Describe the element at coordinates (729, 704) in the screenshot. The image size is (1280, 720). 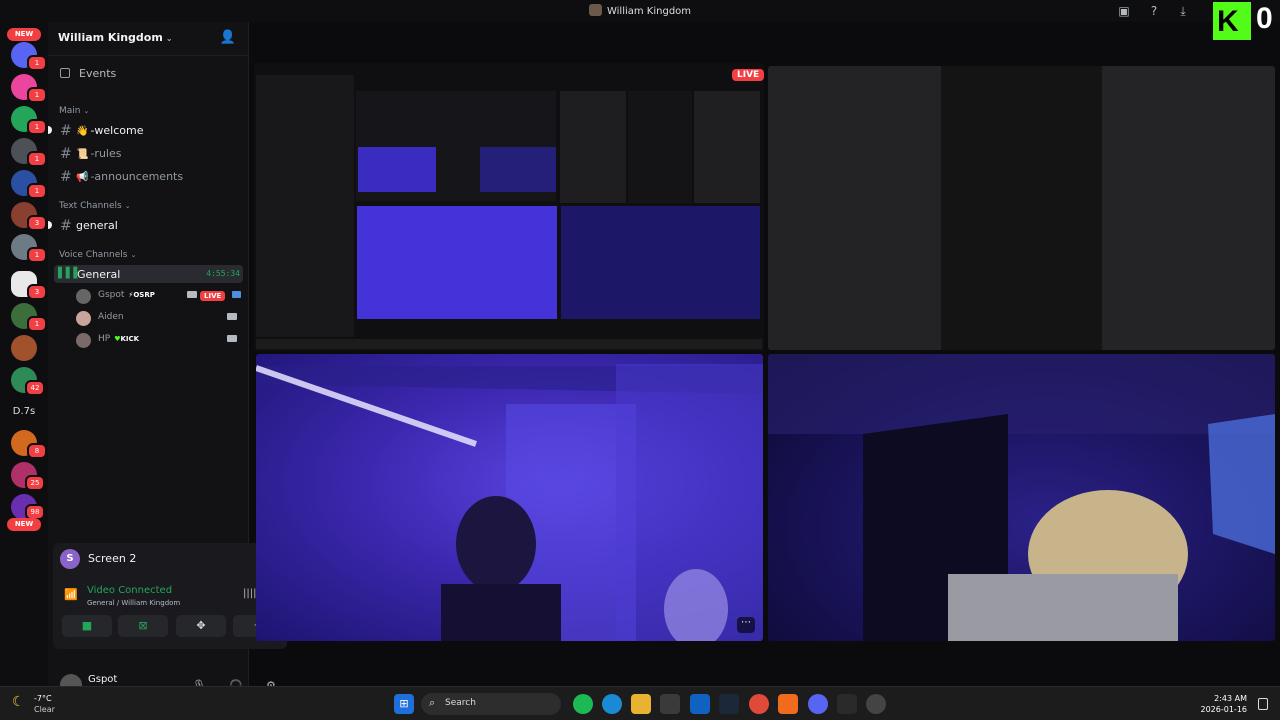
I see `steam-icon` at that location.